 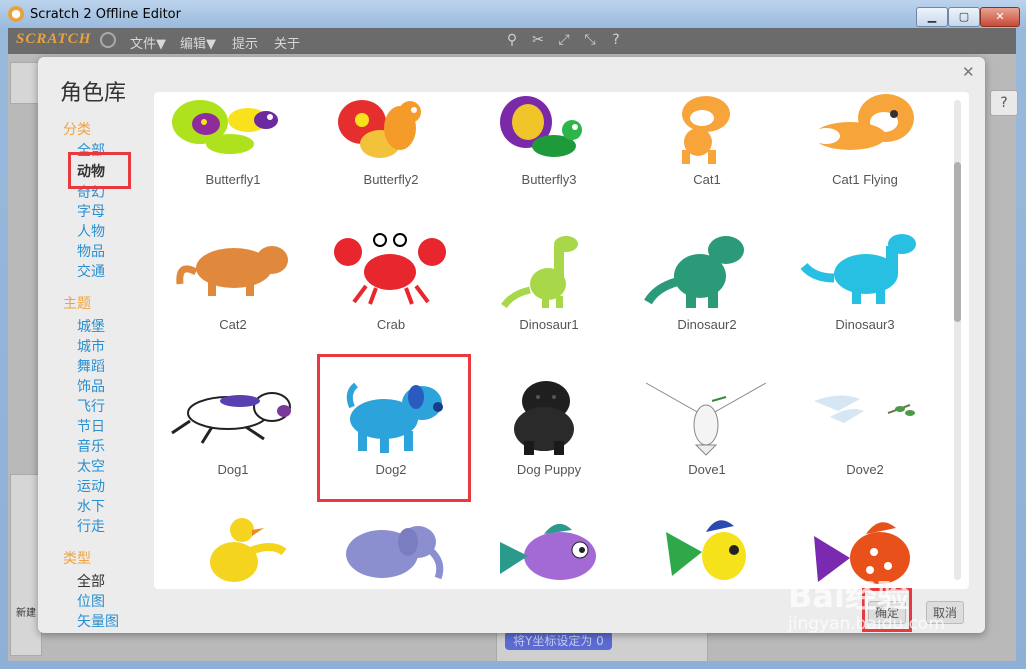 What do you see at coordinates (707, 304) in the screenshot?
I see `sprite-tile-dinosaur2: Dinosaur2` at bounding box center [707, 304].